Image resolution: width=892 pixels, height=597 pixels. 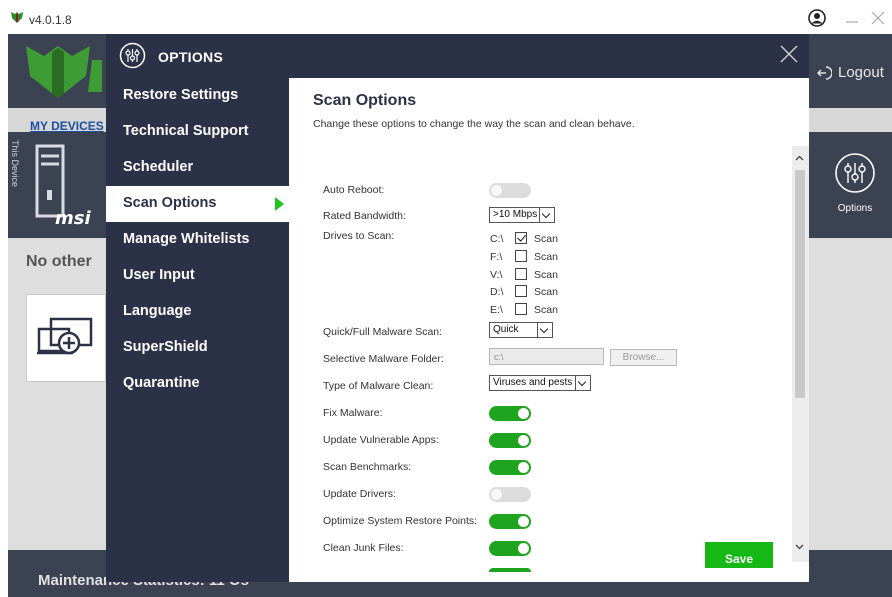 What do you see at coordinates (365, 100) in the screenshot?
I see `panel-heading: Scan Options` at bounding box center [365, 100].